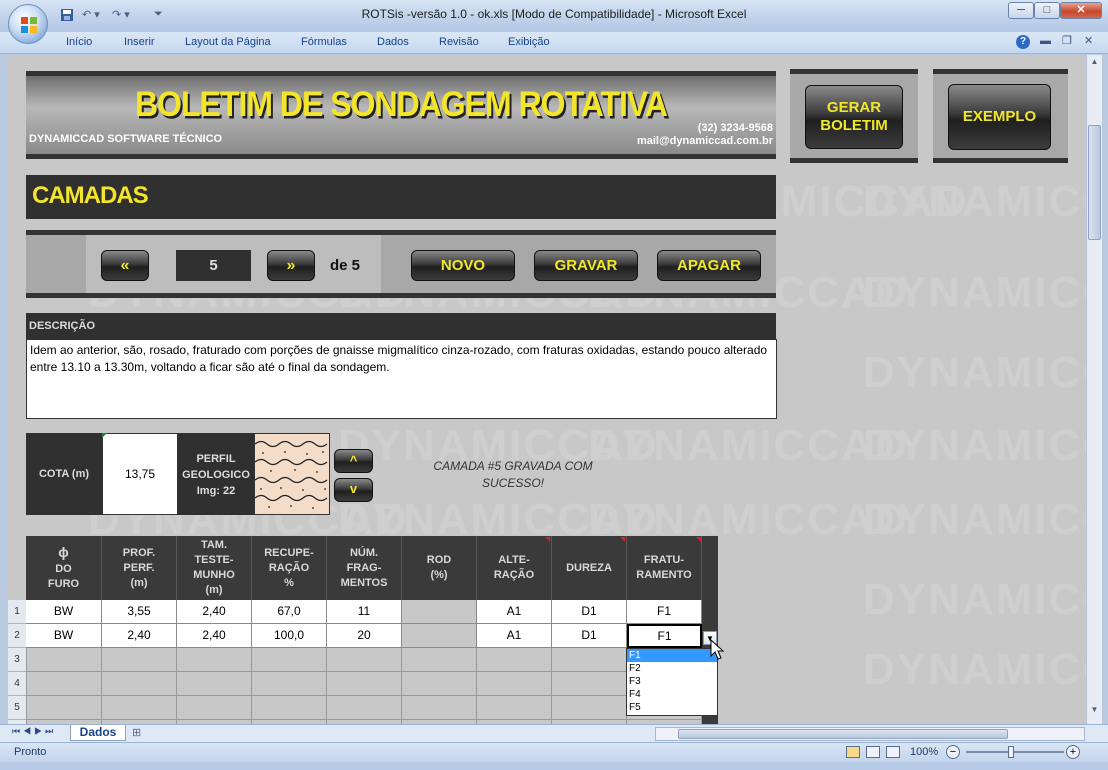 The height and width of the screenshot is (770, 1108). What do you see at coordinates (353, 490) in the screenshot?
I see `perfil-down-button: v` at bounding box center [353, 490].